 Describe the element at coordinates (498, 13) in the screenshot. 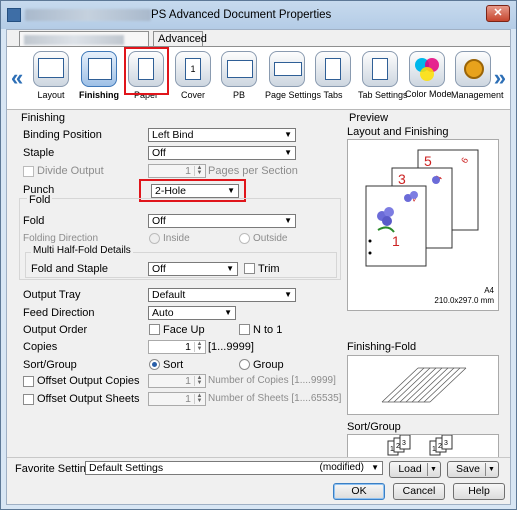

I see `close-button: ✕` at that location.